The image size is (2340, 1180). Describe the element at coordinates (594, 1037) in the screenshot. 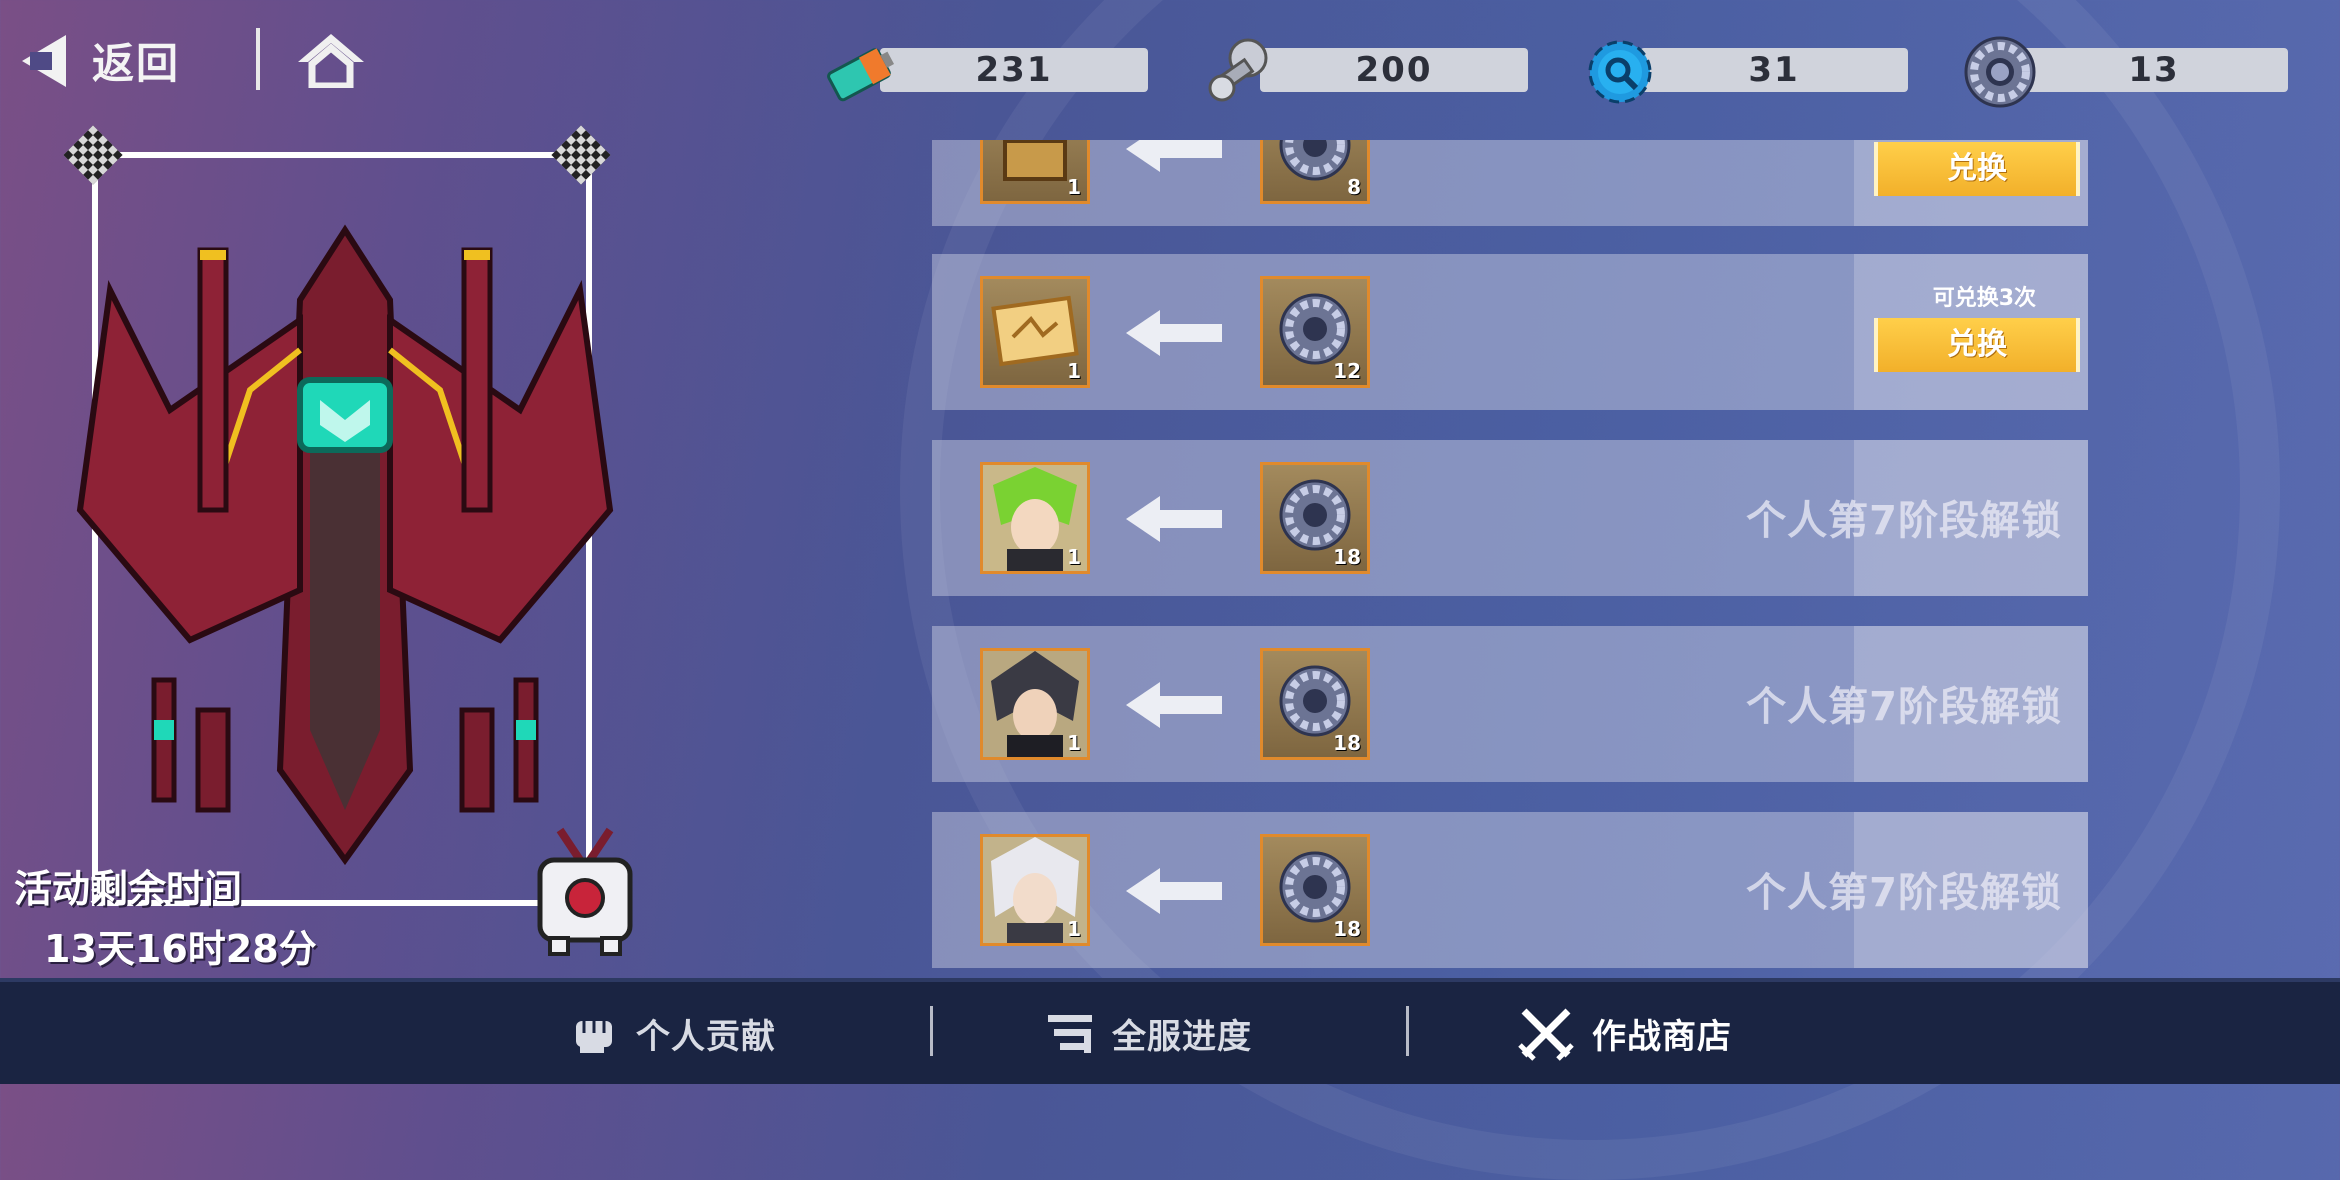

I see `fist-icon` at that location.